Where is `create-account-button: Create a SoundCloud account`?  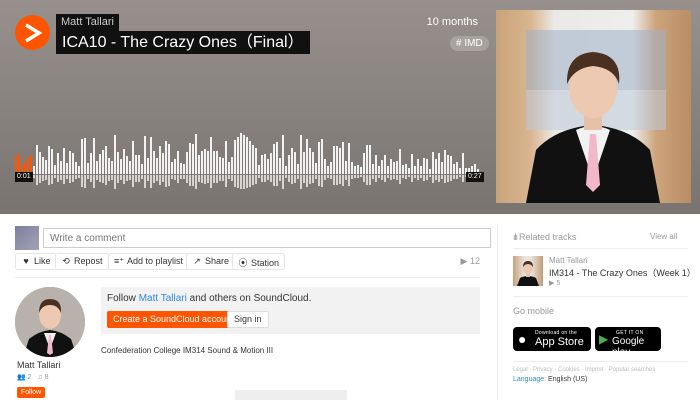
create-account-button: Create a SoundCloud account is located at coordinates (173, 319).